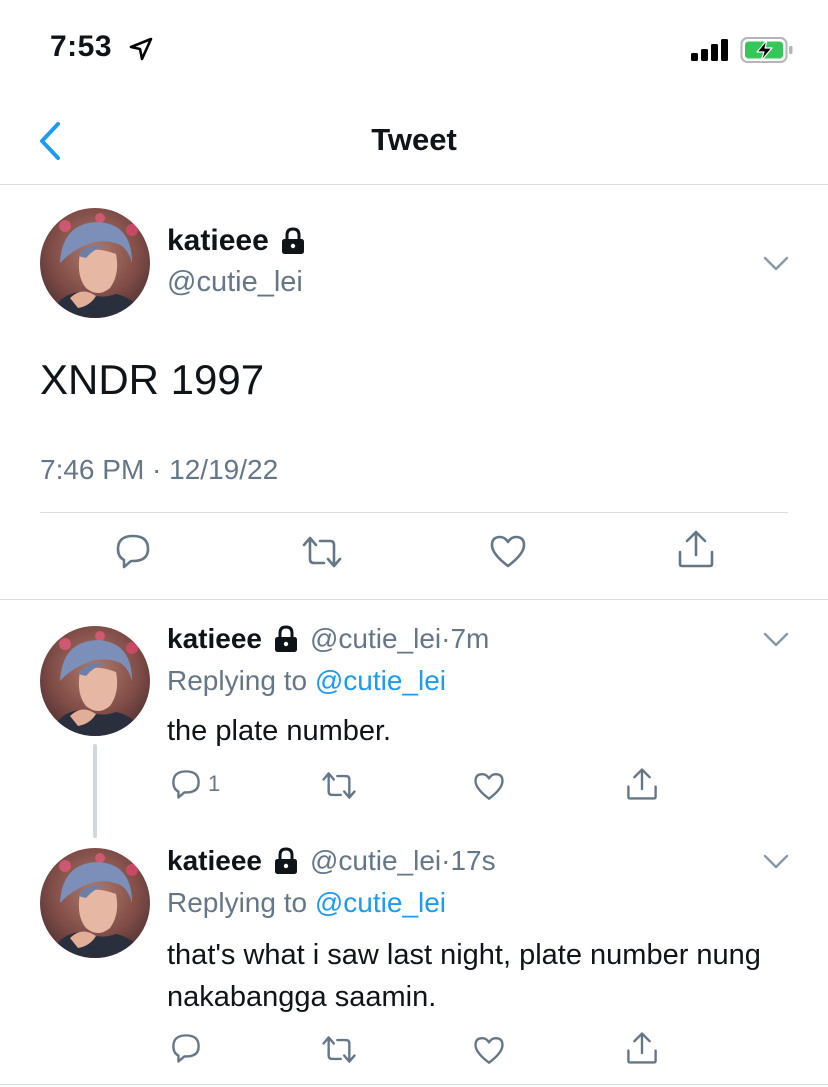 The image size is (828, 1087). What do you see at coordinates (414, 556) in the screenshot?
I see `tweet-actions` at bounding box center [414, 556].